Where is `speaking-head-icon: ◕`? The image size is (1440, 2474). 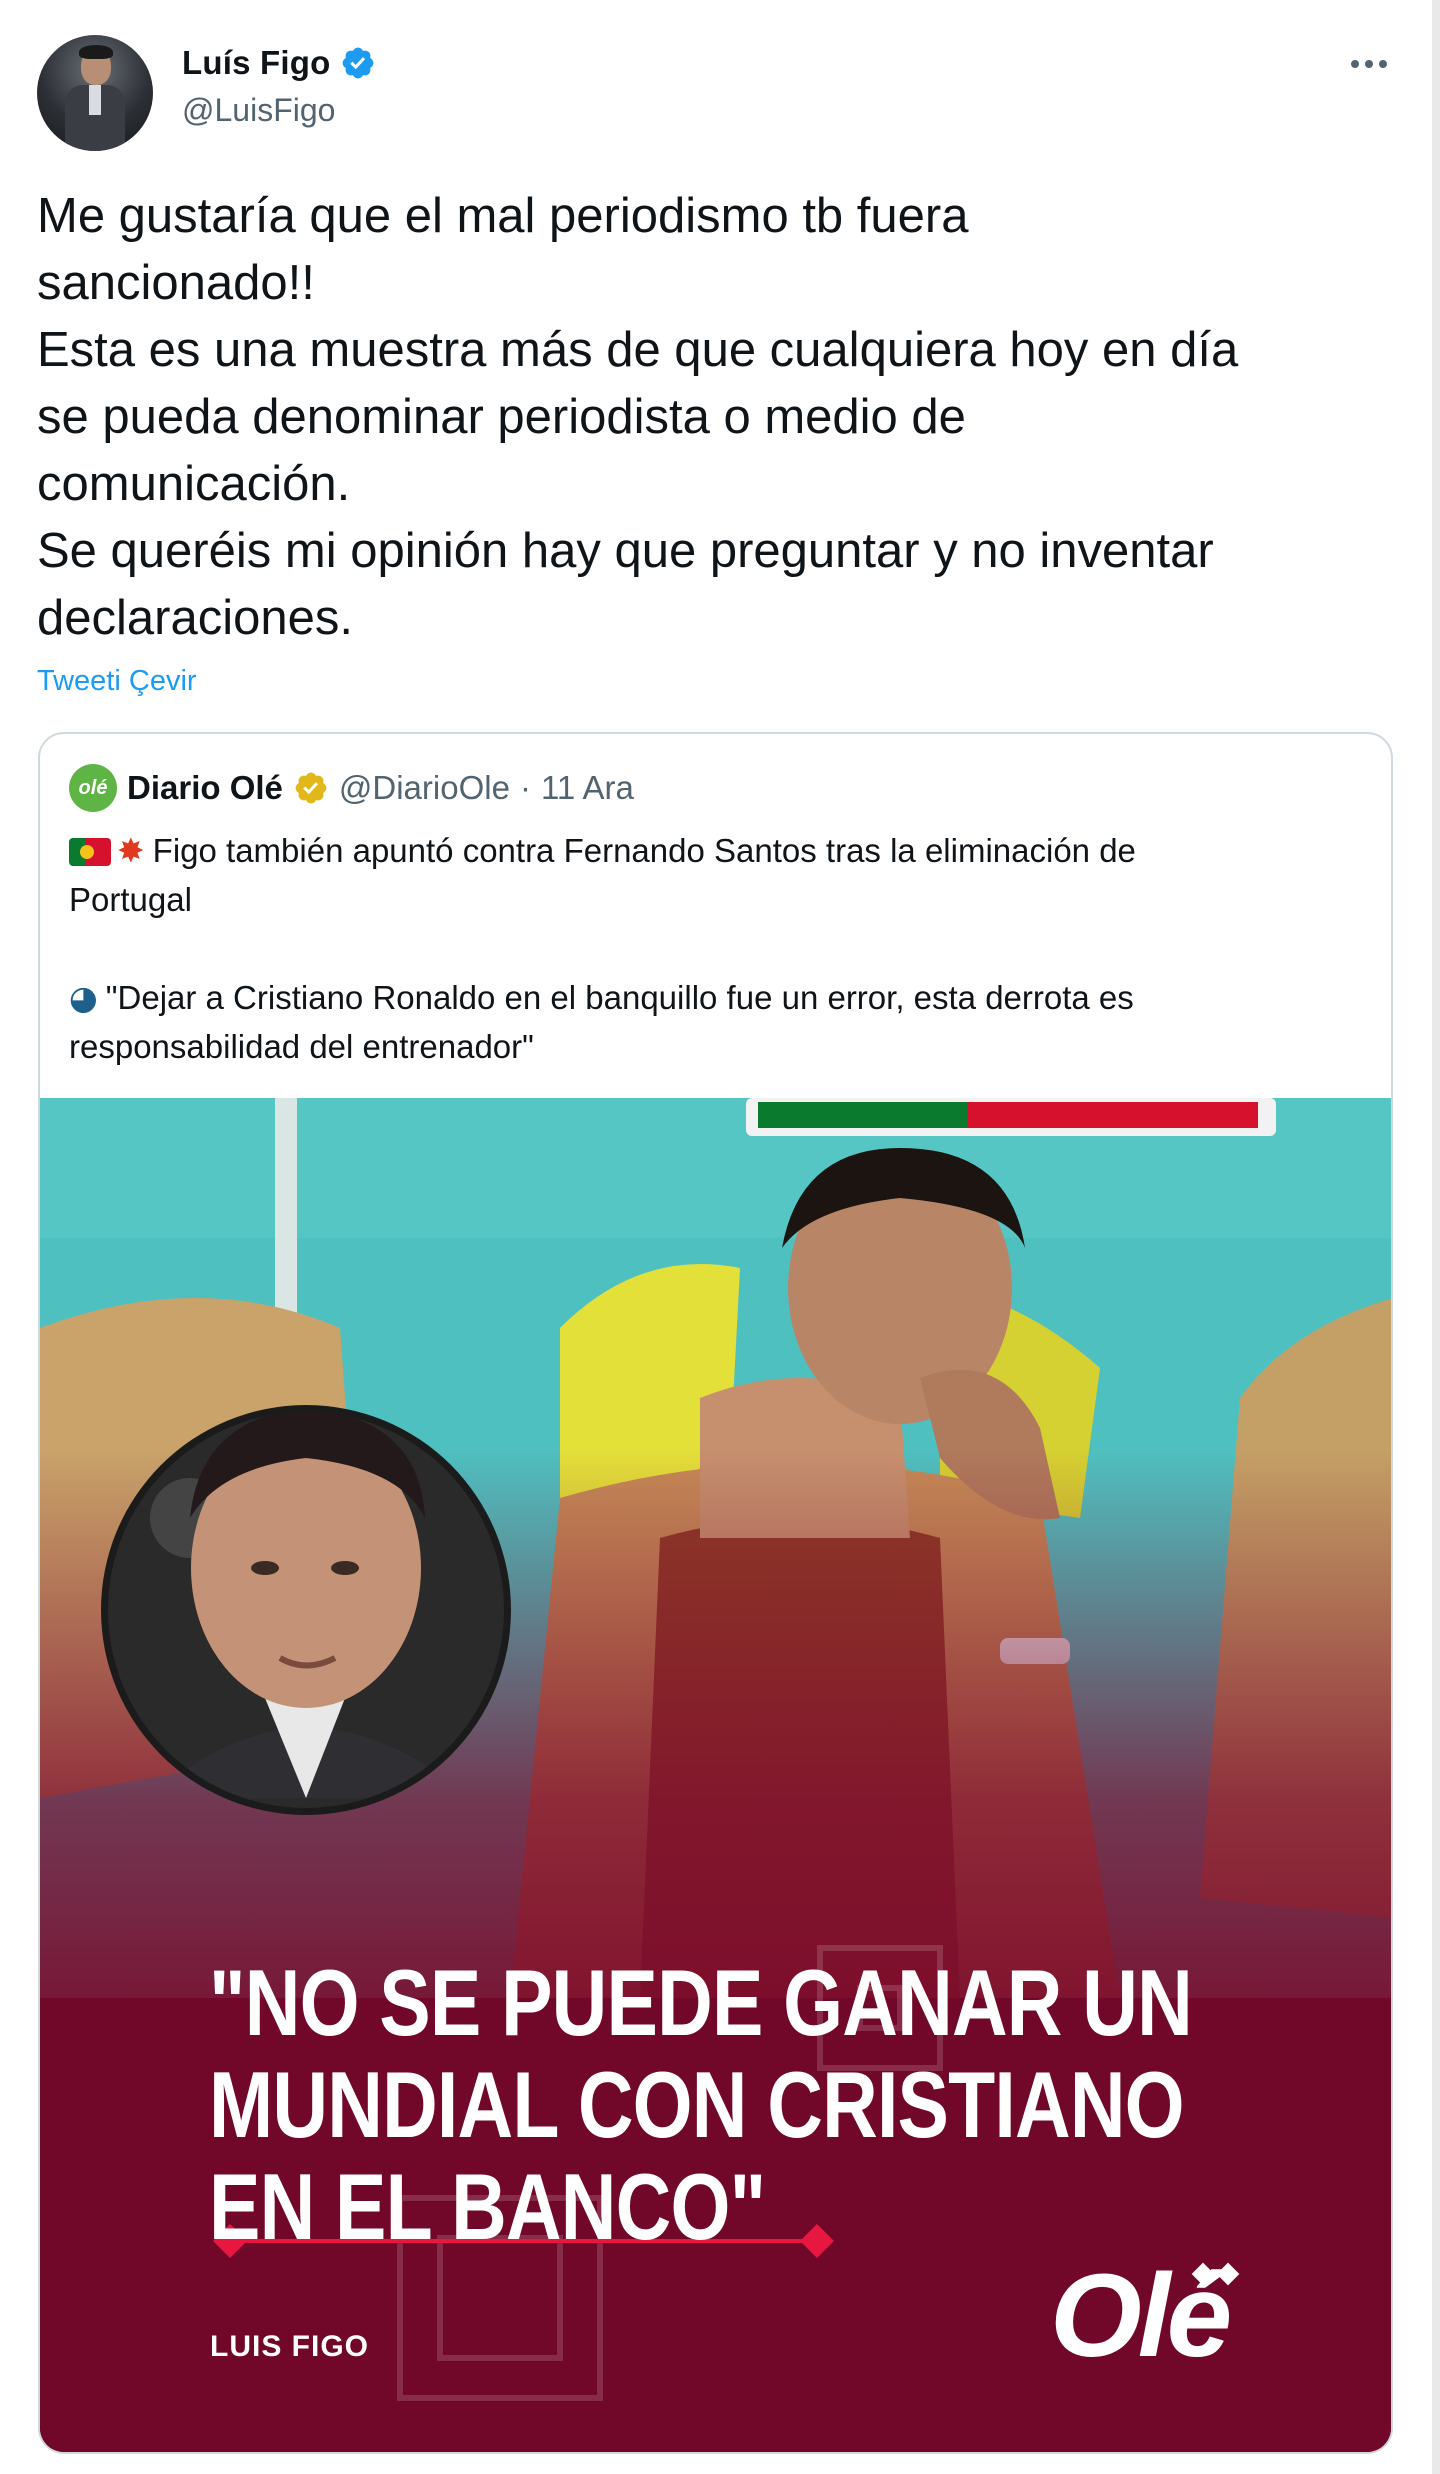 speaking-head-icon: ◕ is located at coordinates (83, 997).